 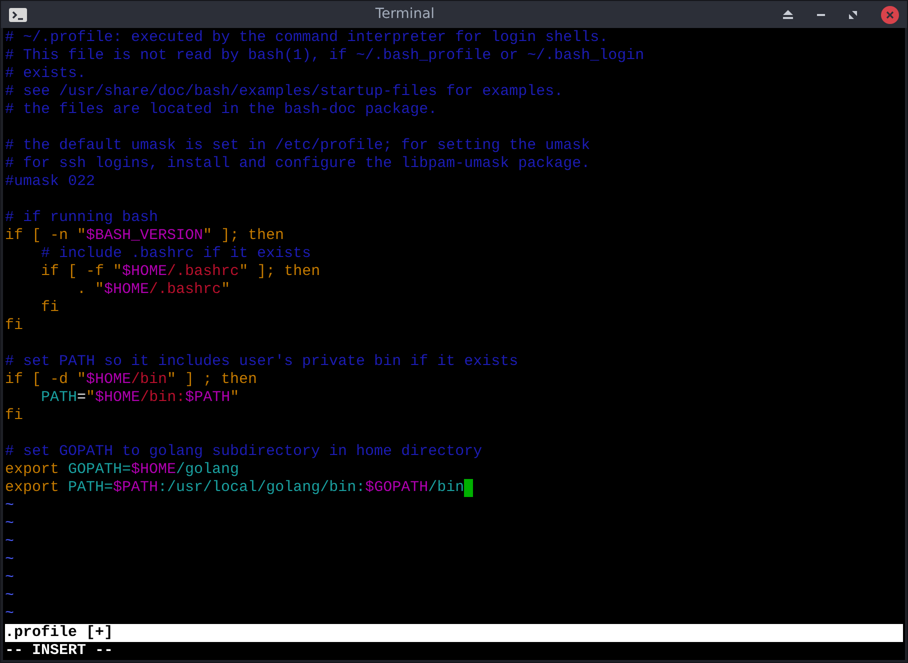 I want to click on keep-above-icon, so click(x=788, y=14).